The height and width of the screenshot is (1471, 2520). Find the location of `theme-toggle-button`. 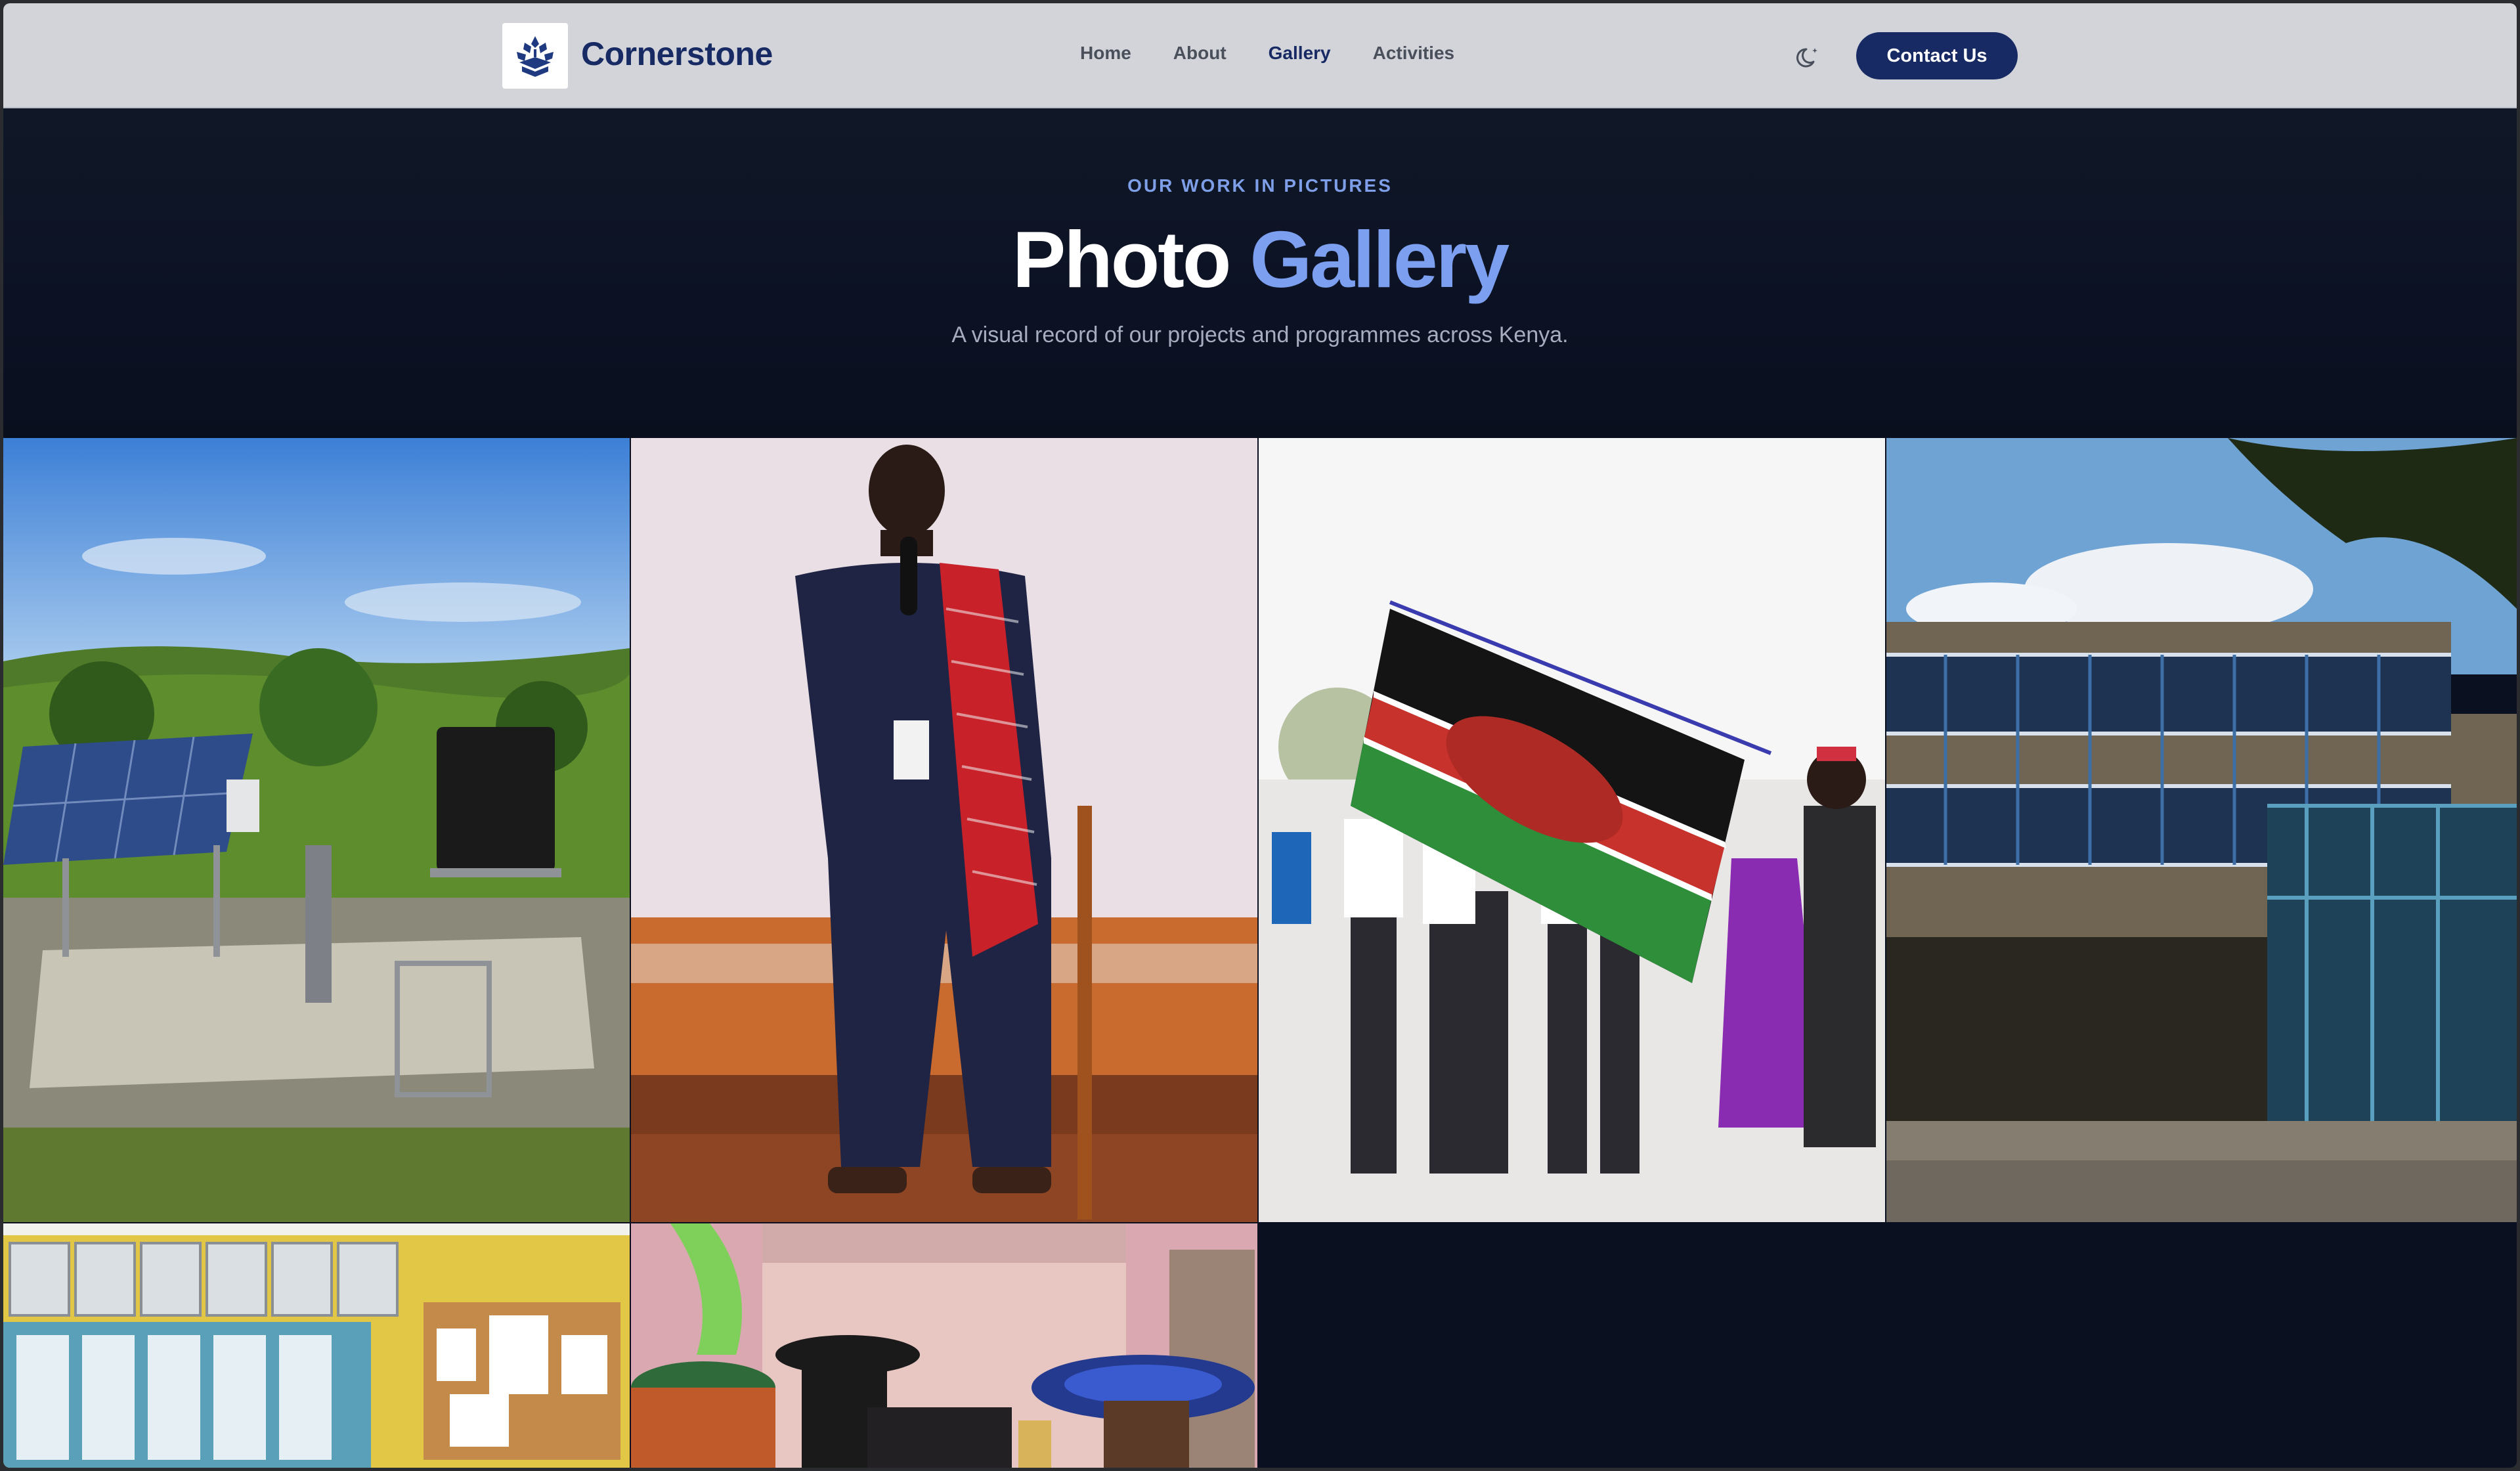

theme-toggle-button is located at coordinates (1808, 57).